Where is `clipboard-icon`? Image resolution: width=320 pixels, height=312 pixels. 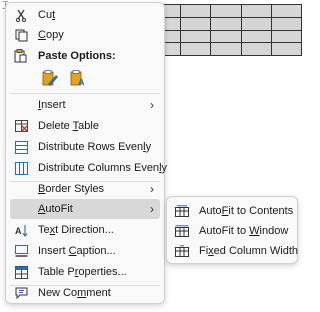 clipboard-icon is located at coordinates (21, 56).